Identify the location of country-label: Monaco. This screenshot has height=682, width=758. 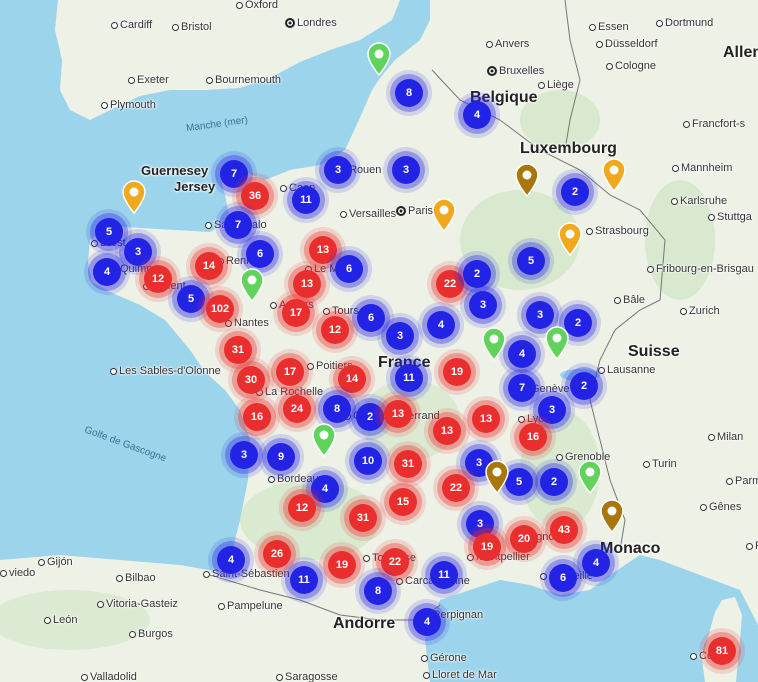
(630, 549).